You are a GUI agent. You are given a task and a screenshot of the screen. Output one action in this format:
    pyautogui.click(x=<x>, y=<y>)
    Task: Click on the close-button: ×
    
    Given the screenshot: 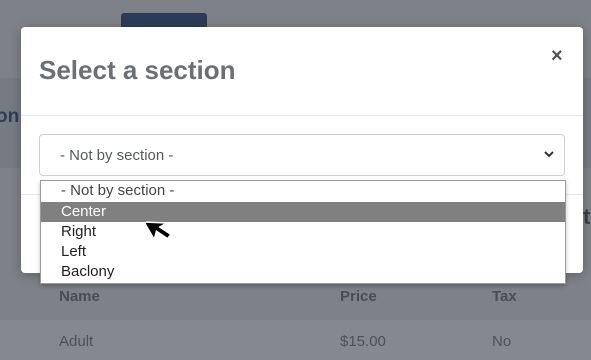 What is the action you would take?
    pyautogui.click(x=557, y=56)
    